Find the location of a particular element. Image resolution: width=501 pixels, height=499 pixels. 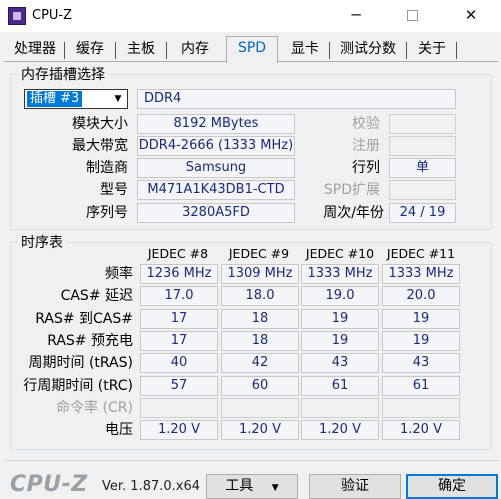

timing-cell: 17.0 is located at coordinates (179, 296).